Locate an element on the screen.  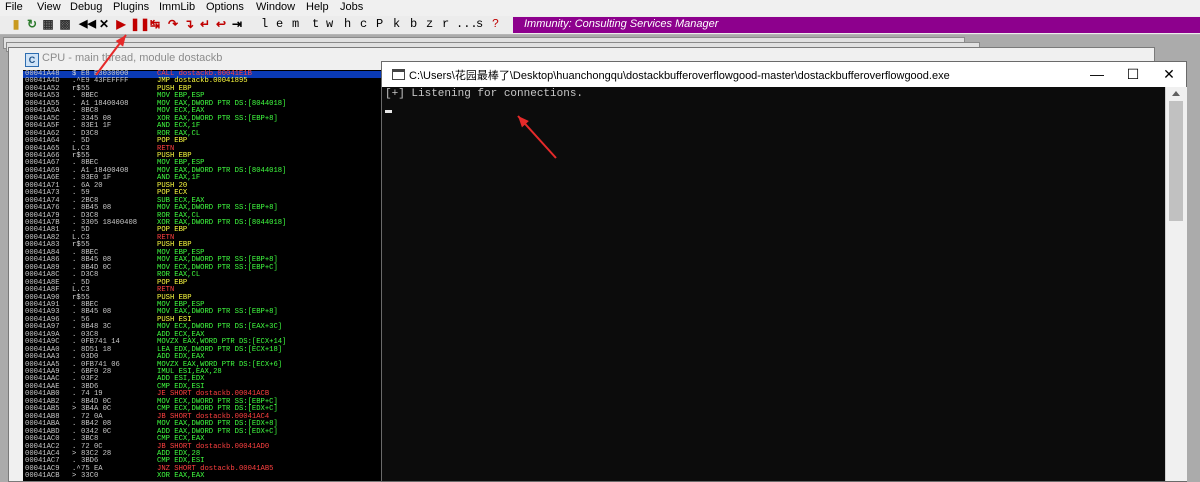
toolbar-threads-button: t is located at coordinates (315, 24).